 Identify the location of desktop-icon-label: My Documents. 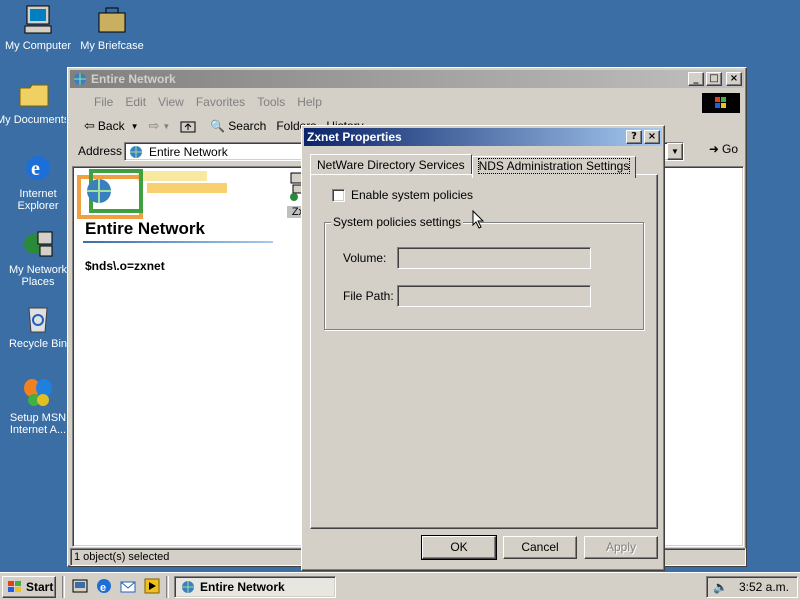
(33, 120).